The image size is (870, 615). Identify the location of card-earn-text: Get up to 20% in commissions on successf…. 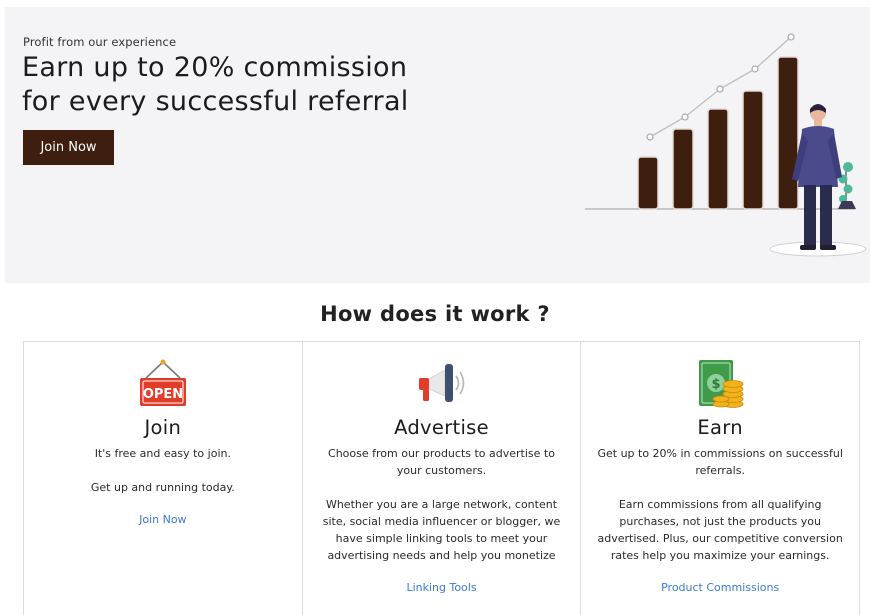
(720, 513).